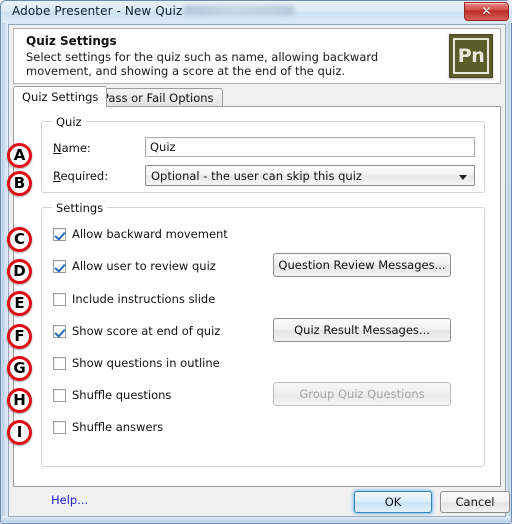 The image size is (512, 524). I want to click on annotation-badge-e: E, so click(19, 303).